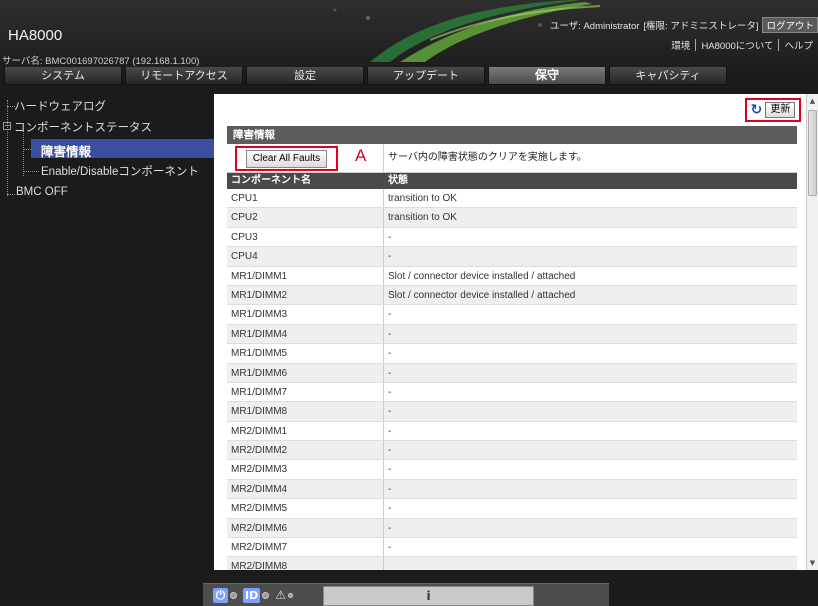 This screenshot has width=818, height=606. Describe the element at coordinates (305, 76) in the screenshot. I see `tab-settings: 設定` at that location.